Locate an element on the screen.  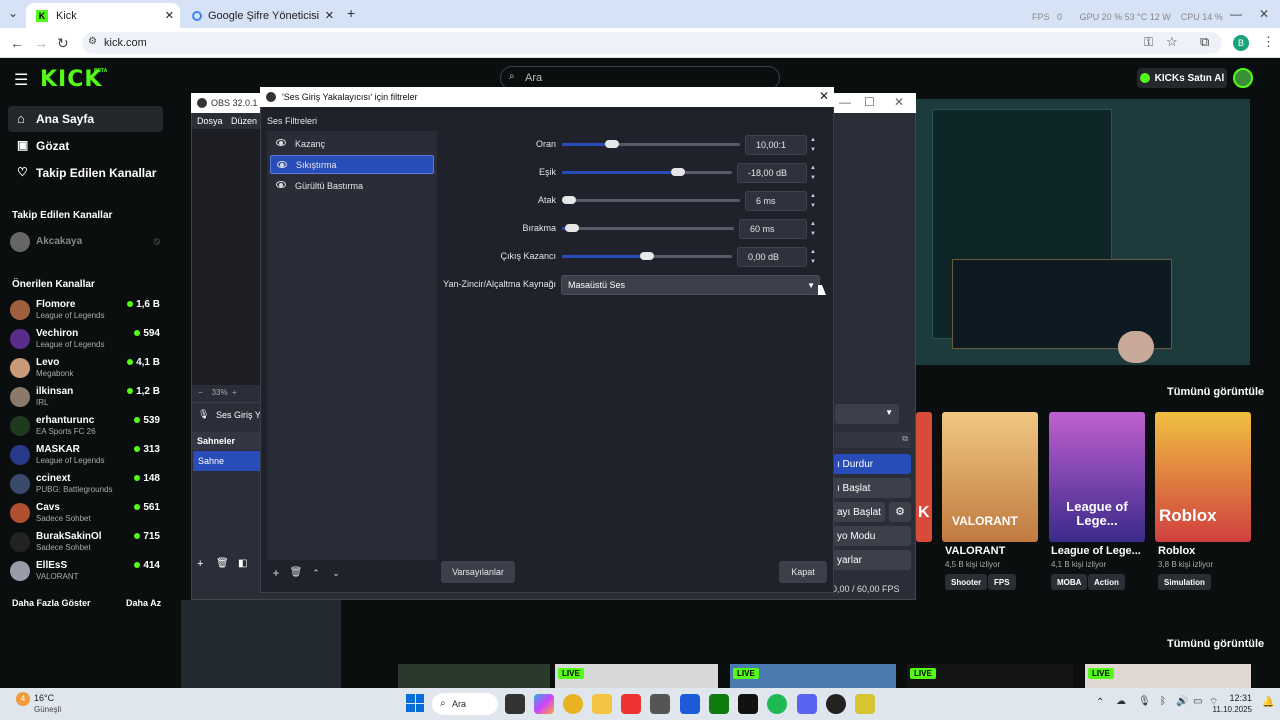
tab-kick: K Kick ✕ is located at coordinates (103, 15).